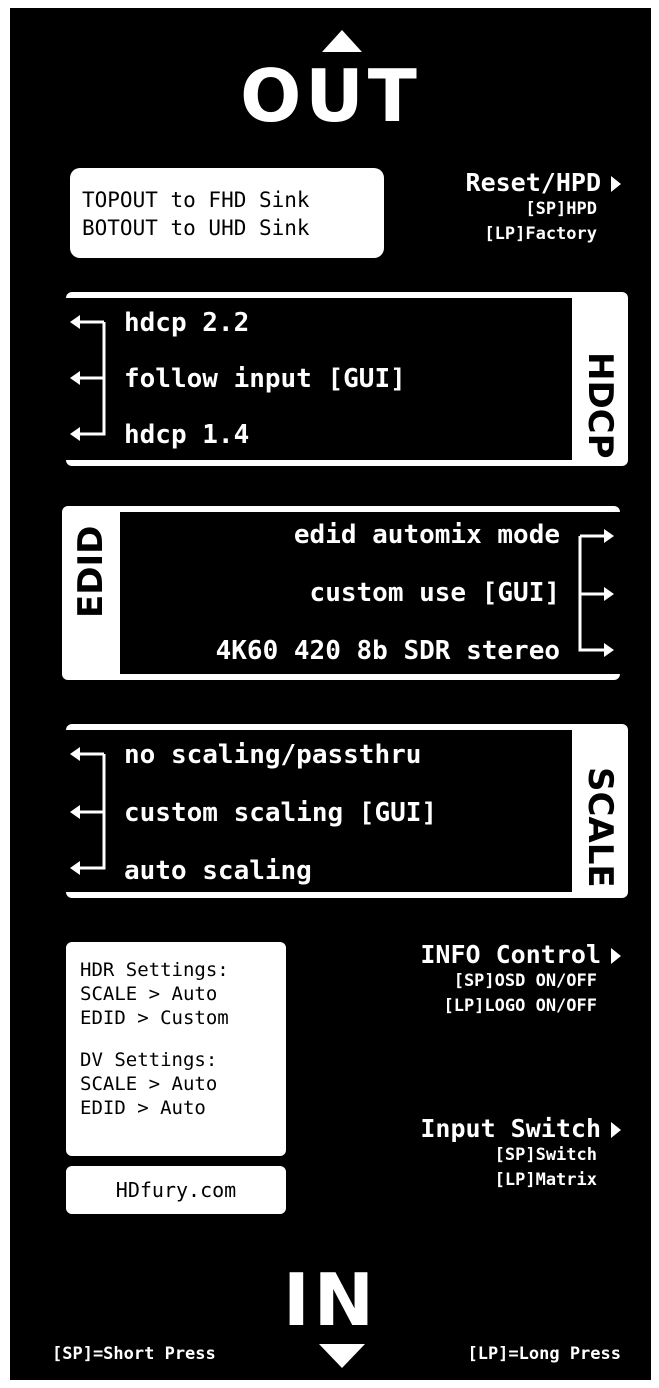  I want to click on website-box: HDfury.com, so click(176, 1190).